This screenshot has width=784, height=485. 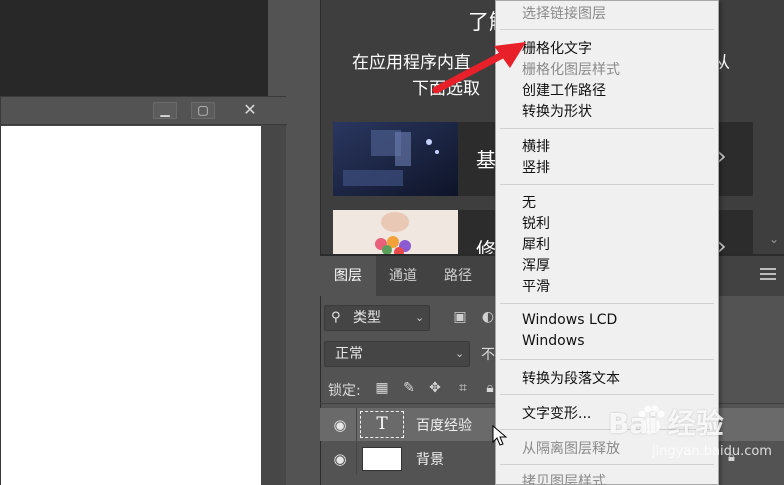 I want to click on menu-item-convert-to-paragraph: 转换为段落文本, so click(x=571, y=378).